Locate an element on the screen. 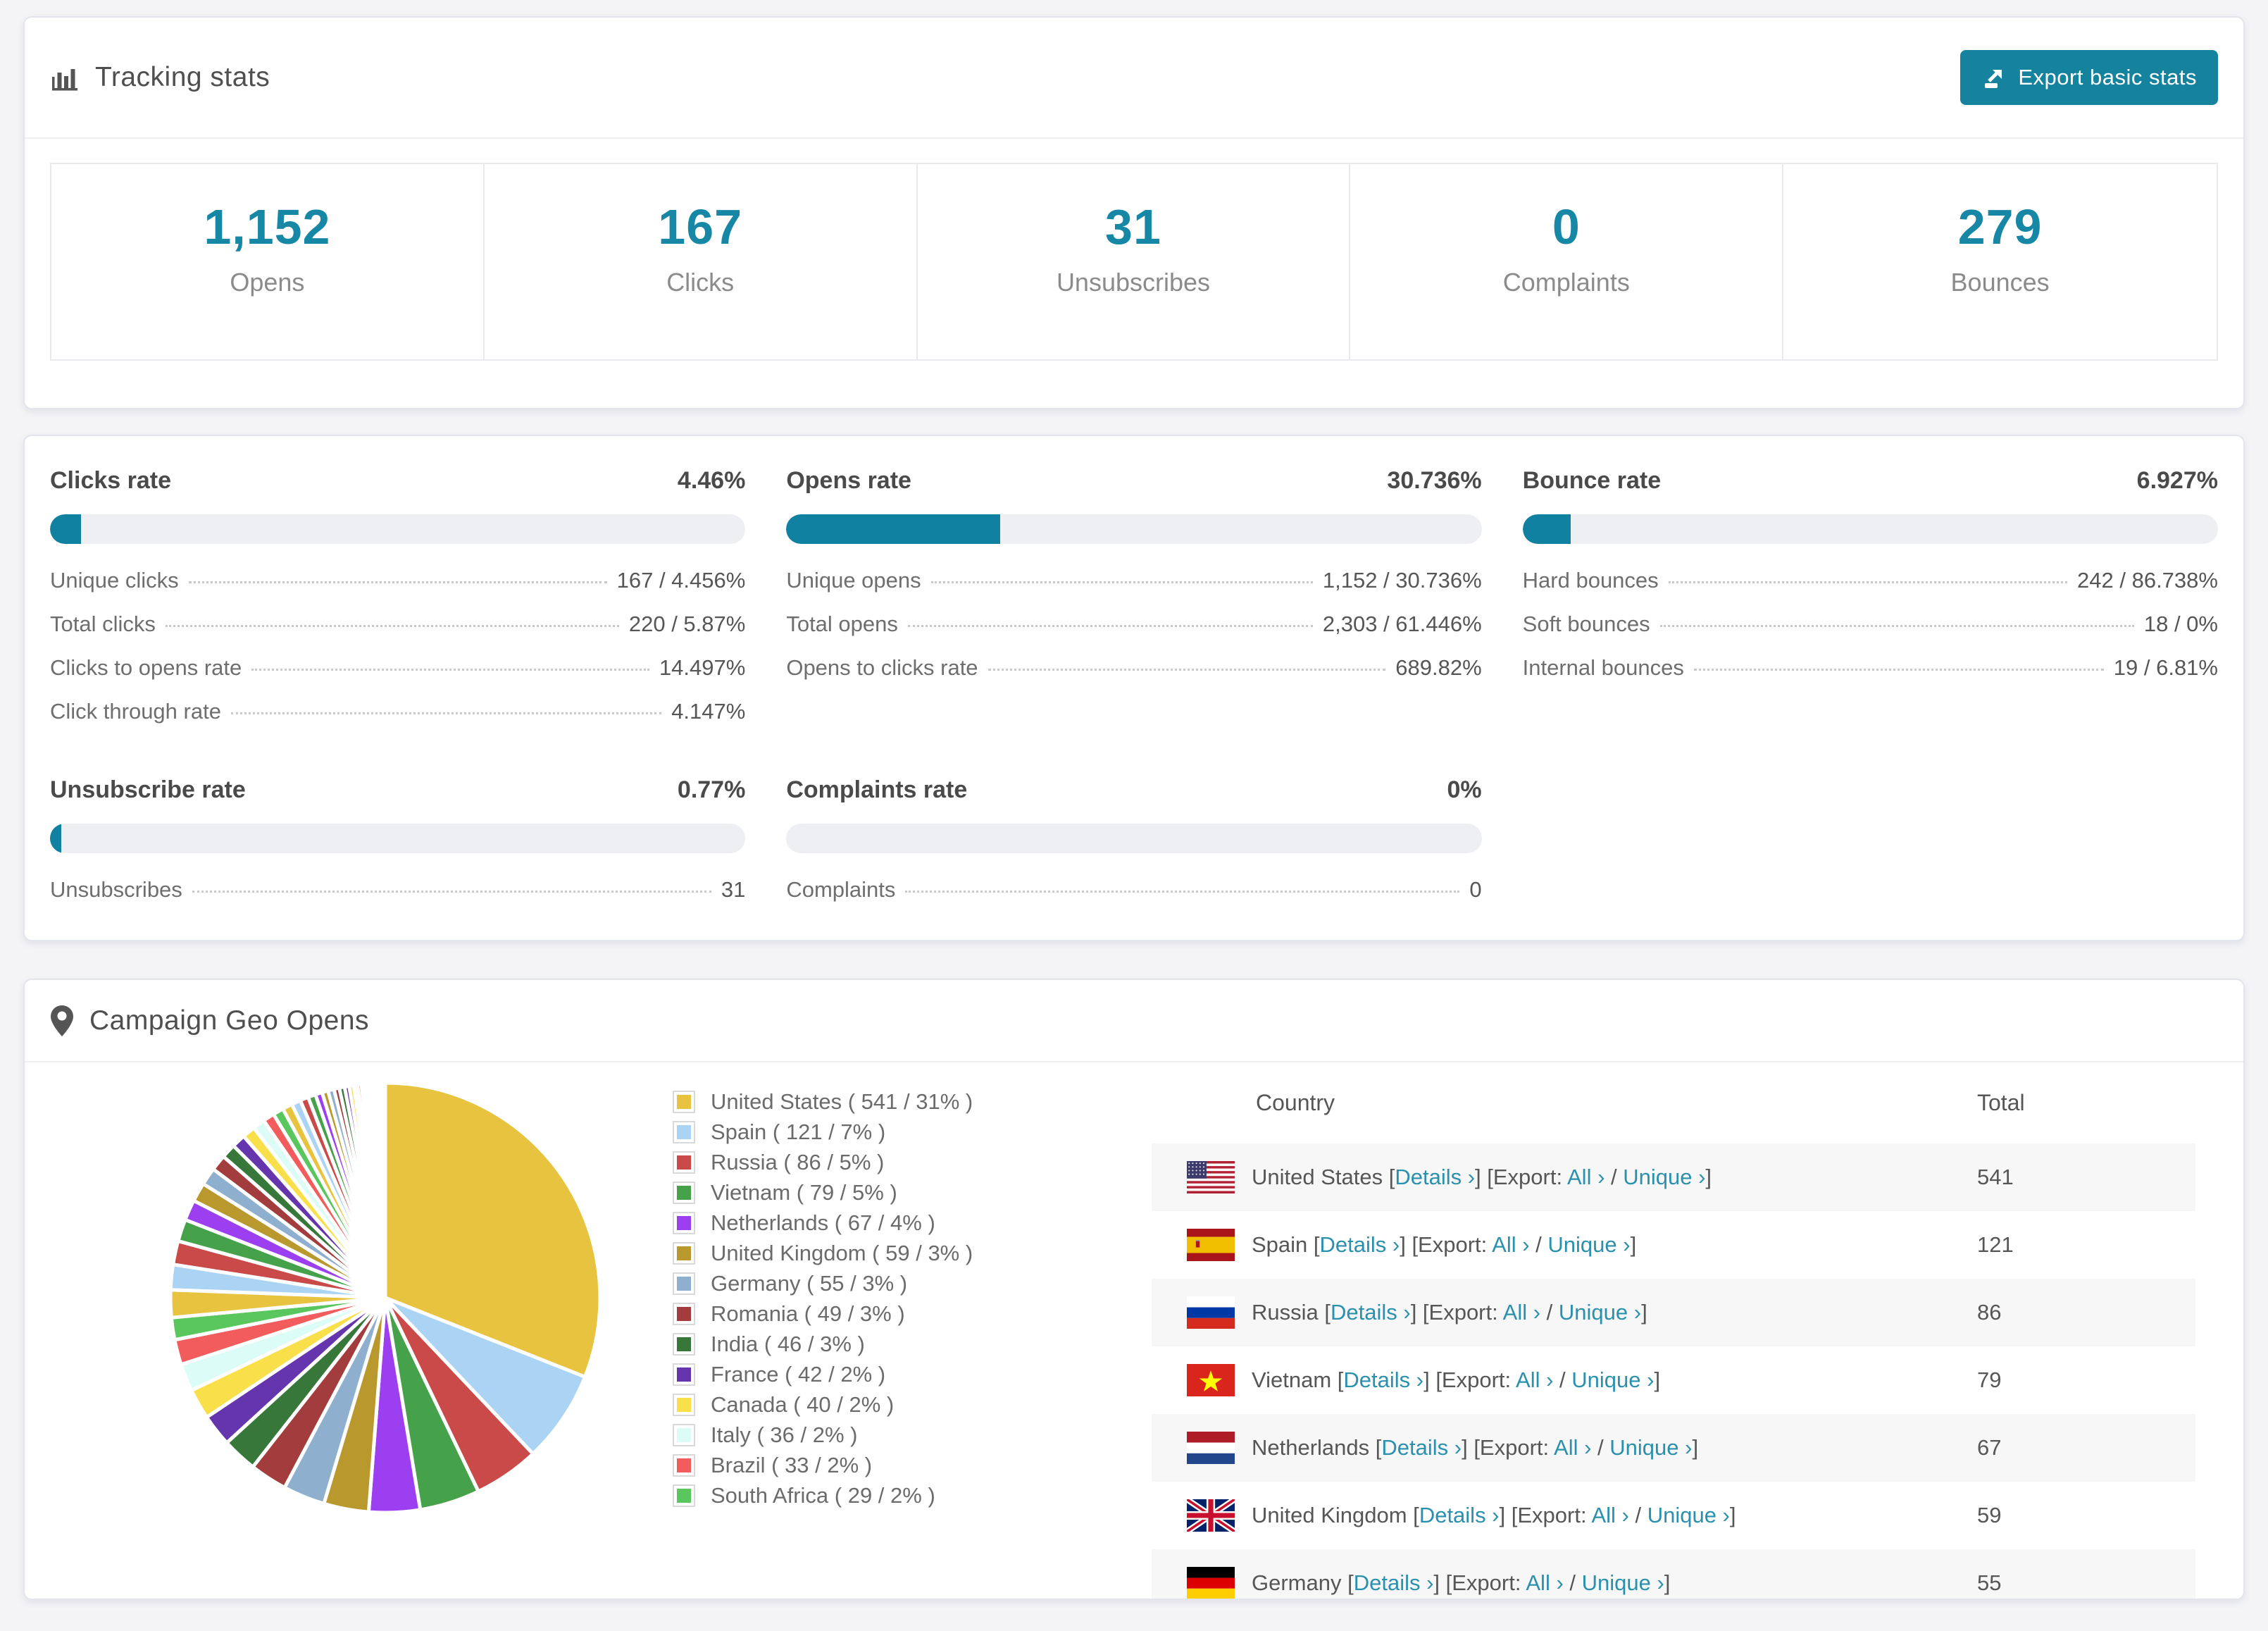 The image size is (2268, 1631). stat-label: Unsubscribes is located at coordinates (1134, 282).